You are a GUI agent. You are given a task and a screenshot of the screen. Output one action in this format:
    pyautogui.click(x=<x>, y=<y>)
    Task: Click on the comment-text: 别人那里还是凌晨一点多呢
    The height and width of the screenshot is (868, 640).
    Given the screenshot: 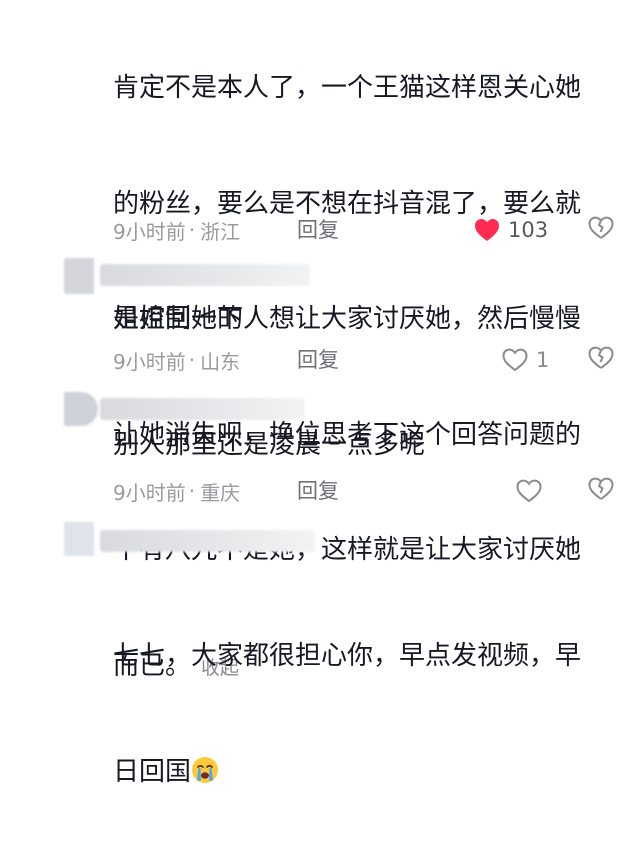 What is the action you would take?
    pyautogui.click(x=269, y=445)
    